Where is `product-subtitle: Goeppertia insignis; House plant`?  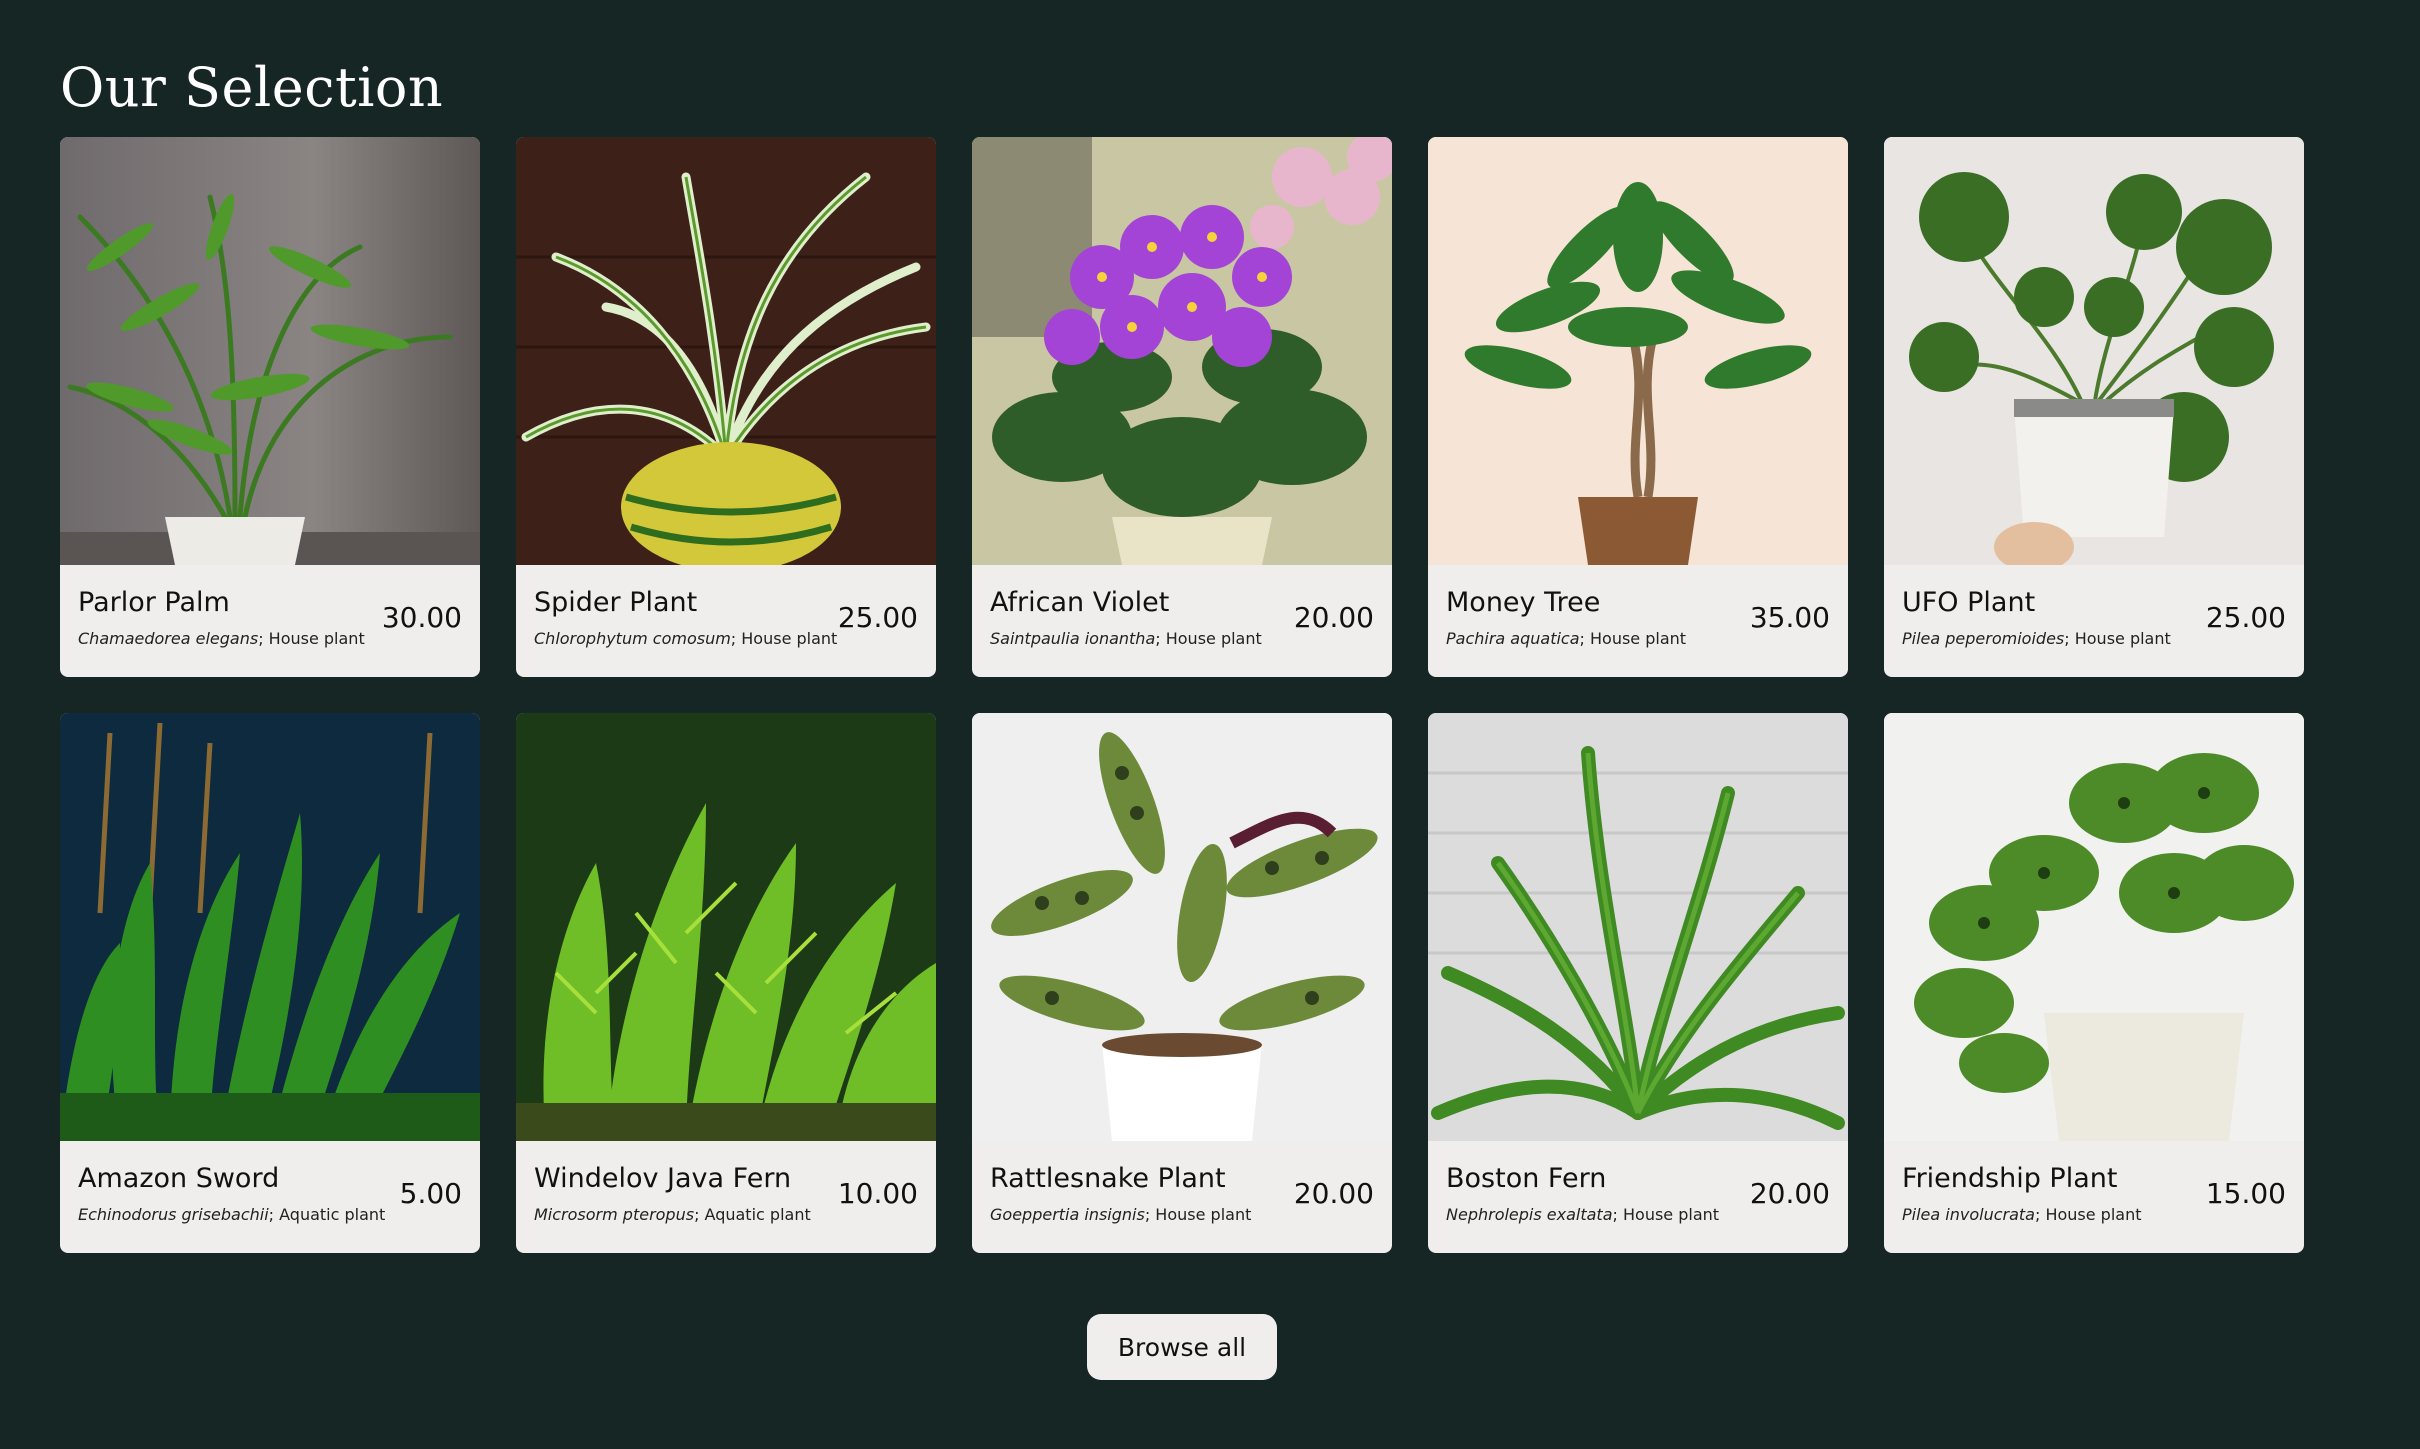 product-subtitle: Goeppertia insignis; House plant is located at coordinates (1120, 1214).